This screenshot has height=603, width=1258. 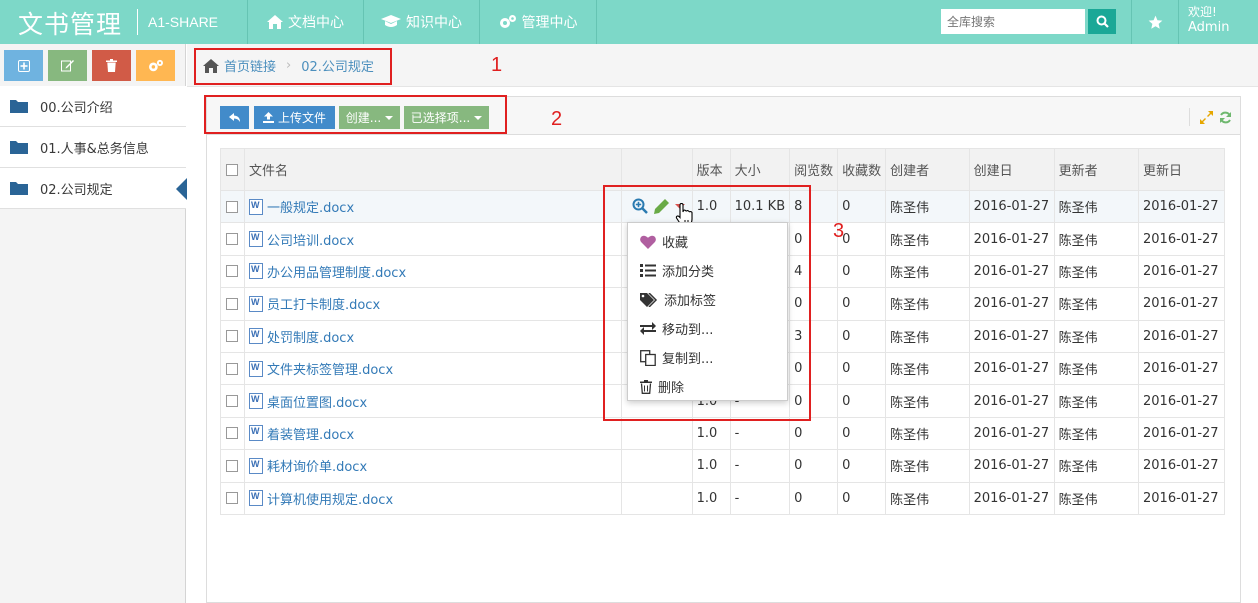 What do you see at coordinates (183, 22) in the screenshot?
I see `app-subtitle: A1-SHARE` at bounding box center [183, 22].